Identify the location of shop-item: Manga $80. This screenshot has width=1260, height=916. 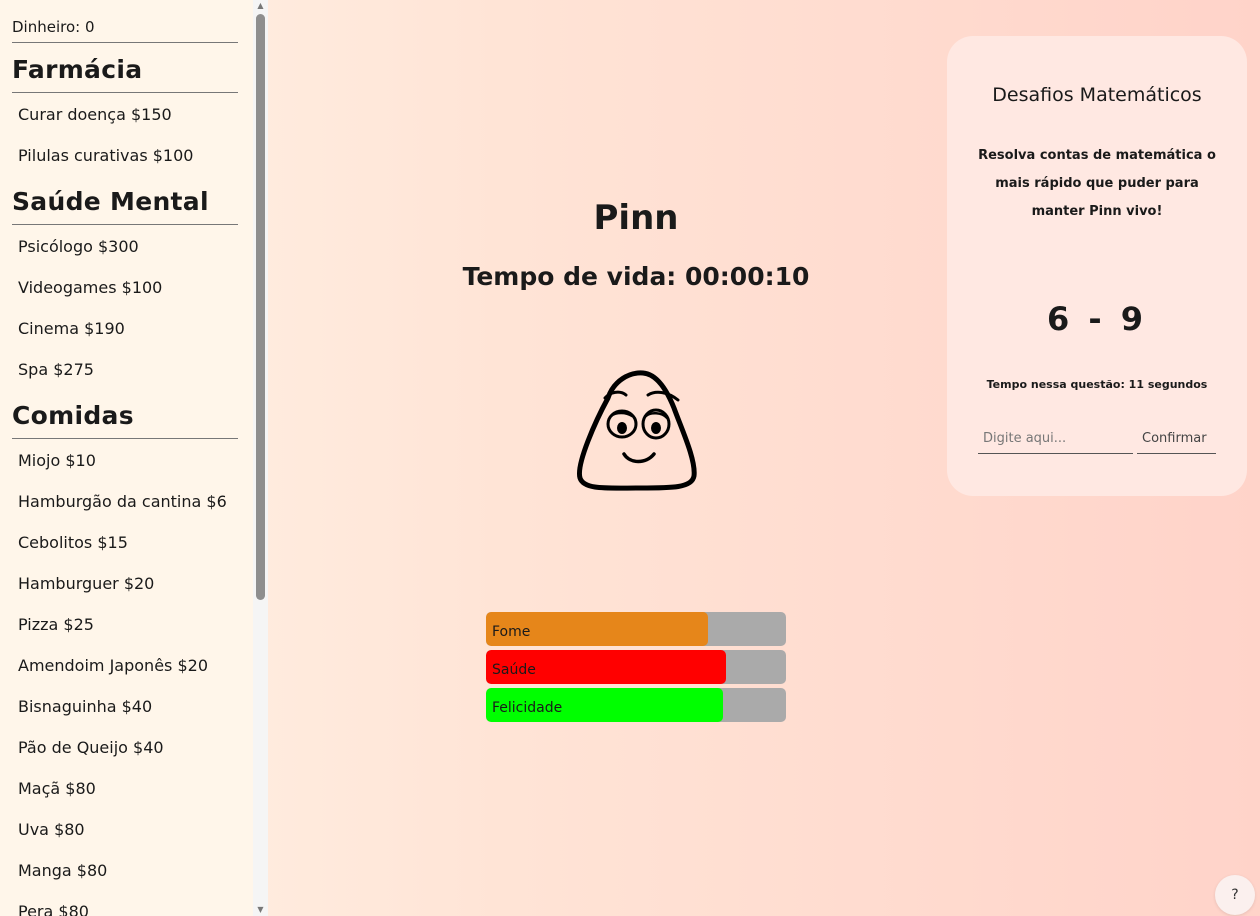
(125, 869).